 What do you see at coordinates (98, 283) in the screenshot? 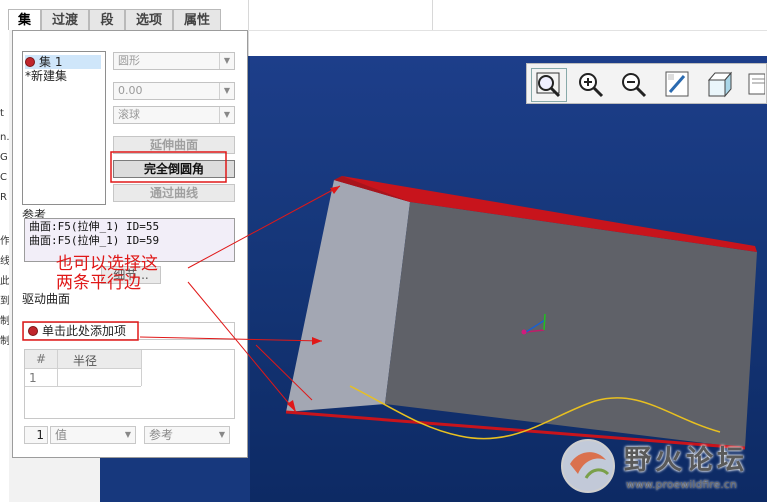
I see `annotation-line: 两条平行边` at bounding box center [98, 283].